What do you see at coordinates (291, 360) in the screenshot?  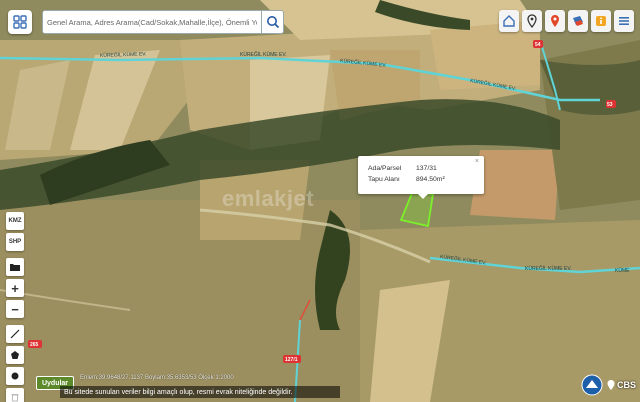 I see `svg-text: 127/1` at bounding box center [291, 360].